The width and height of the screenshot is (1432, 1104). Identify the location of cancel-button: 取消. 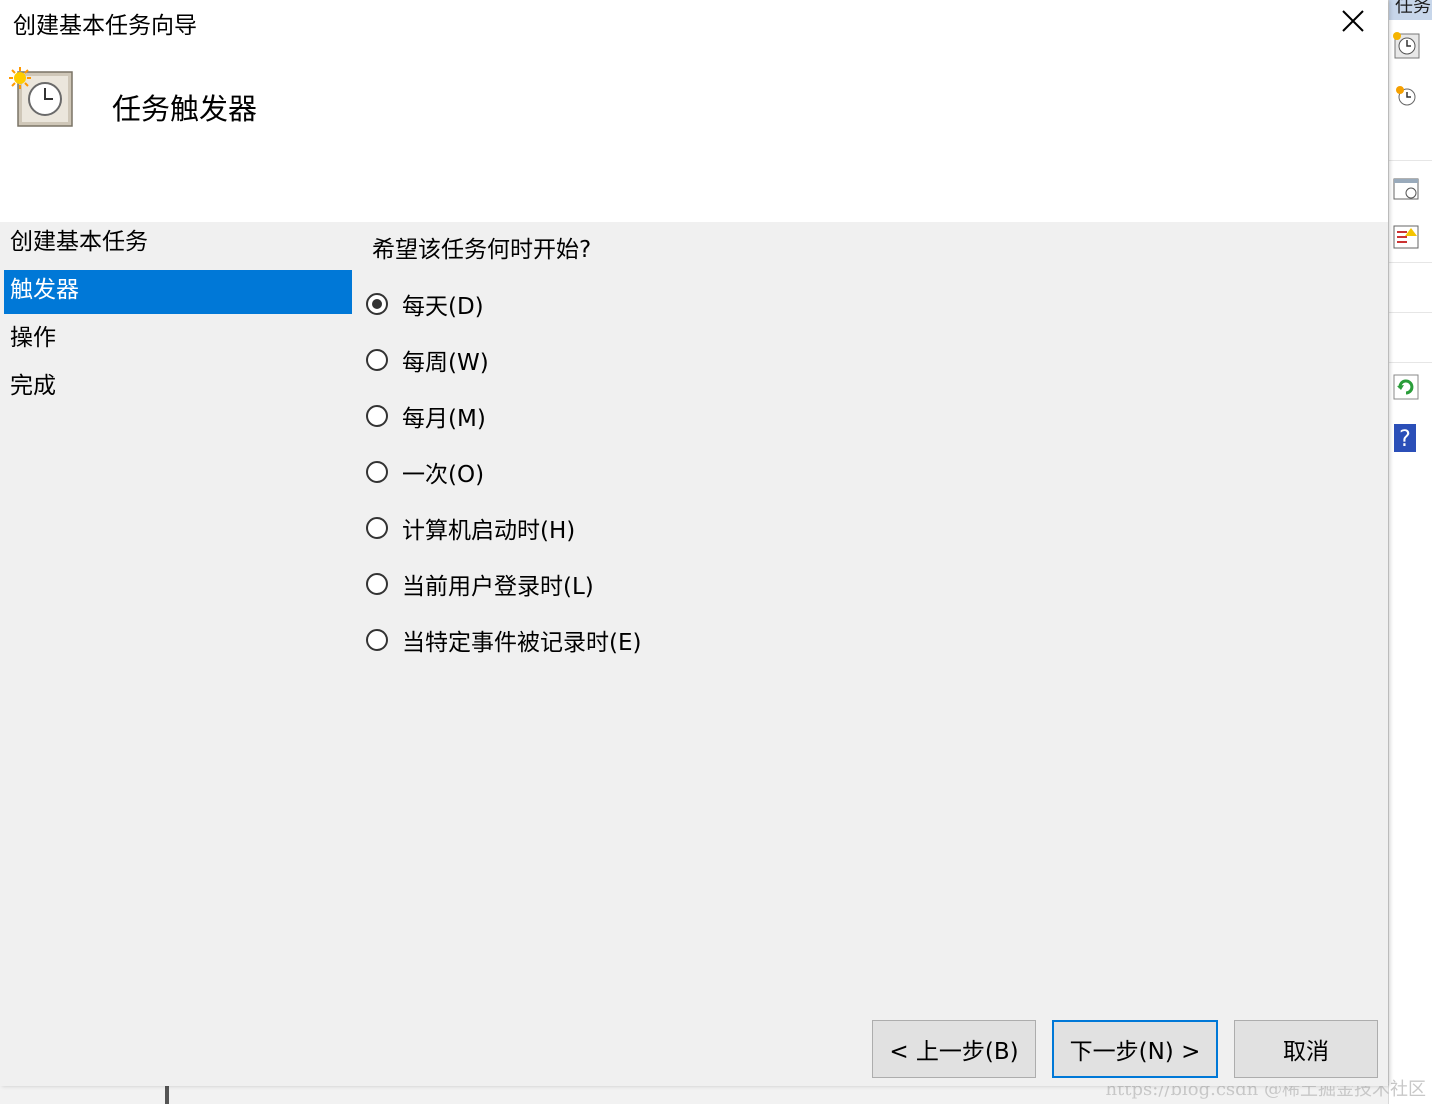
(1306, 1049).